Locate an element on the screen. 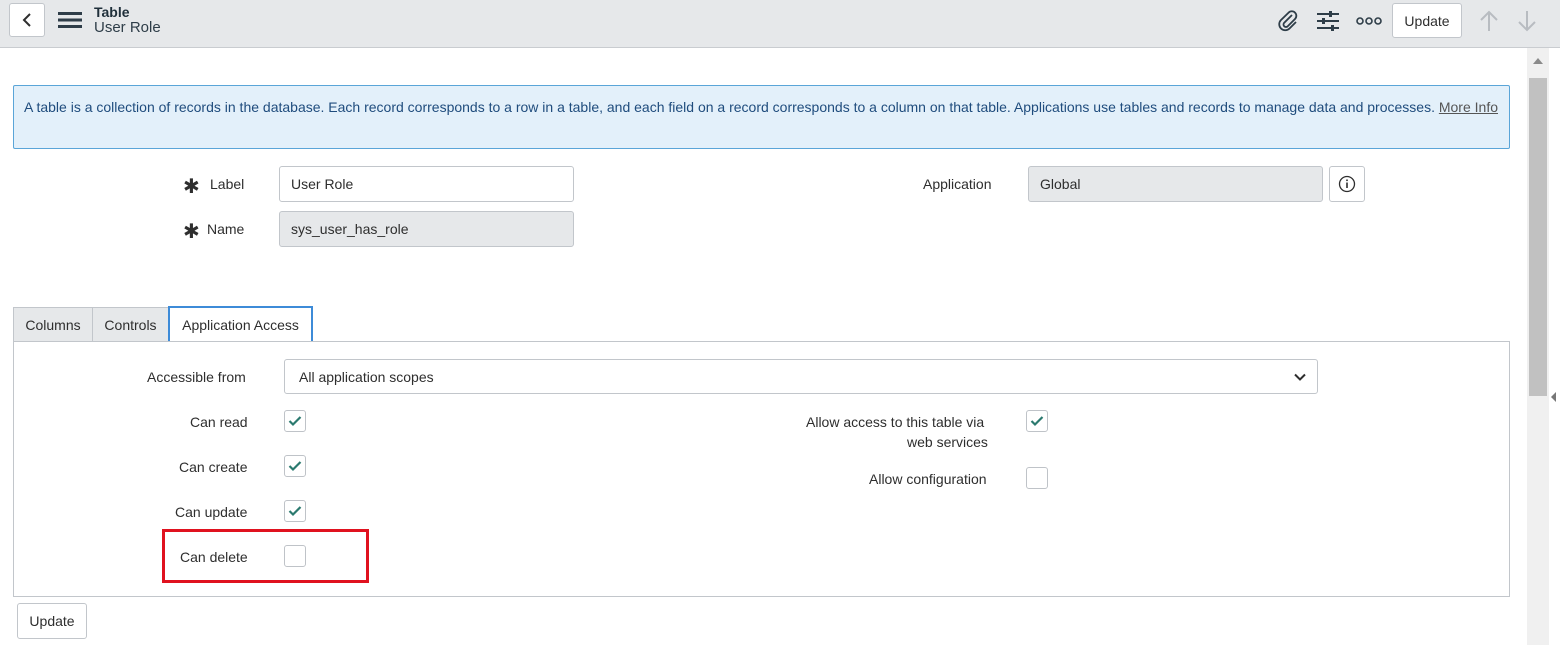 This screenshot has height=645, width=1560. scroll-up-icon is located at coordinates (1538, 61).